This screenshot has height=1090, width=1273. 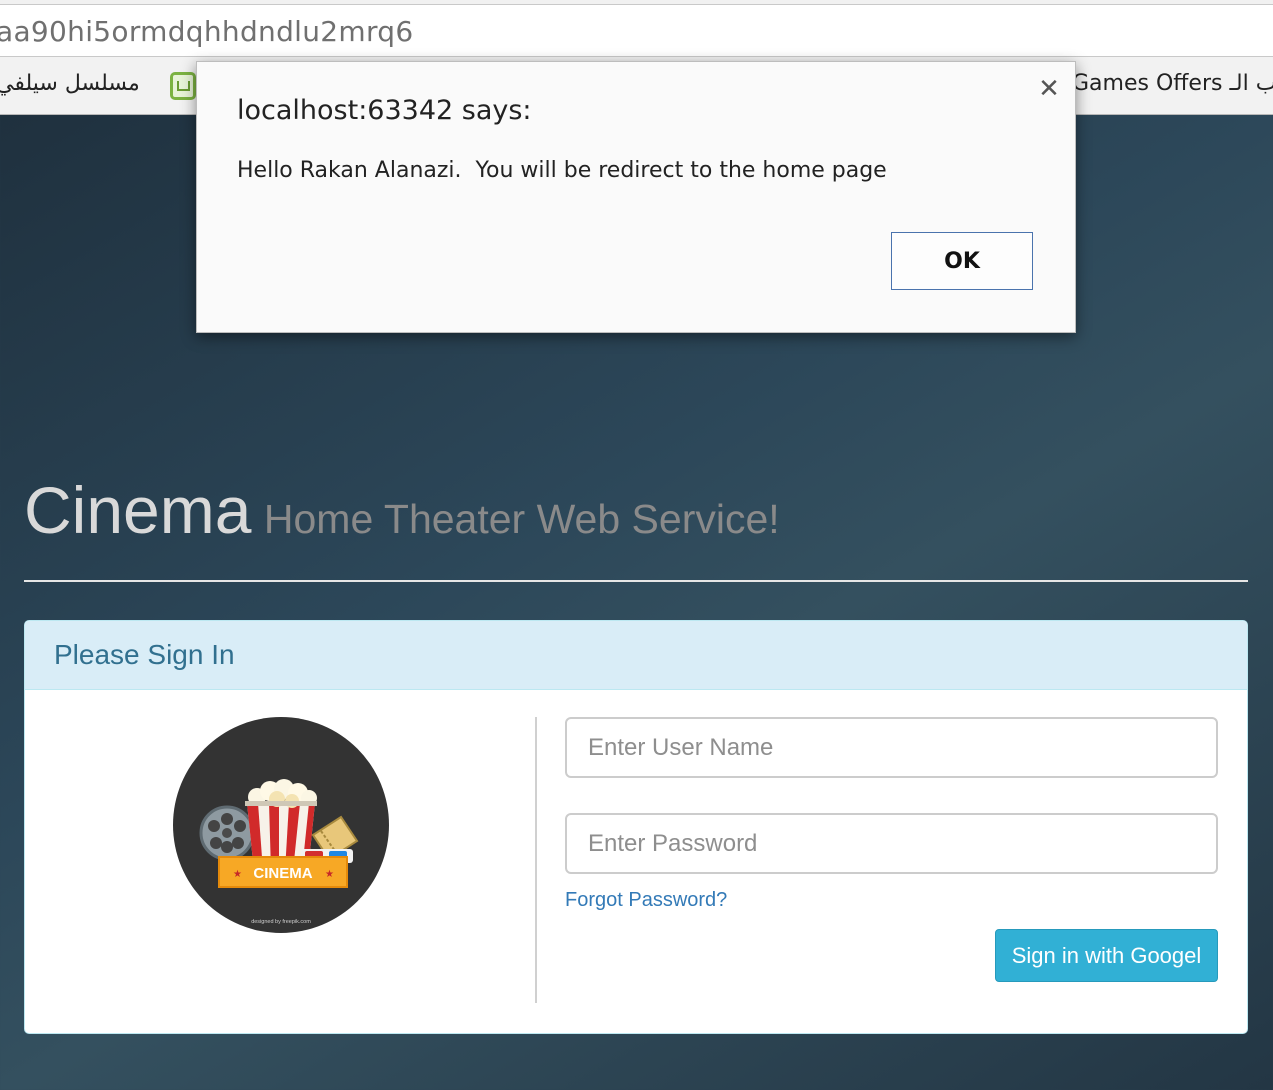 I want to click on bookmark-site-icon, so click(x=183, y=86).